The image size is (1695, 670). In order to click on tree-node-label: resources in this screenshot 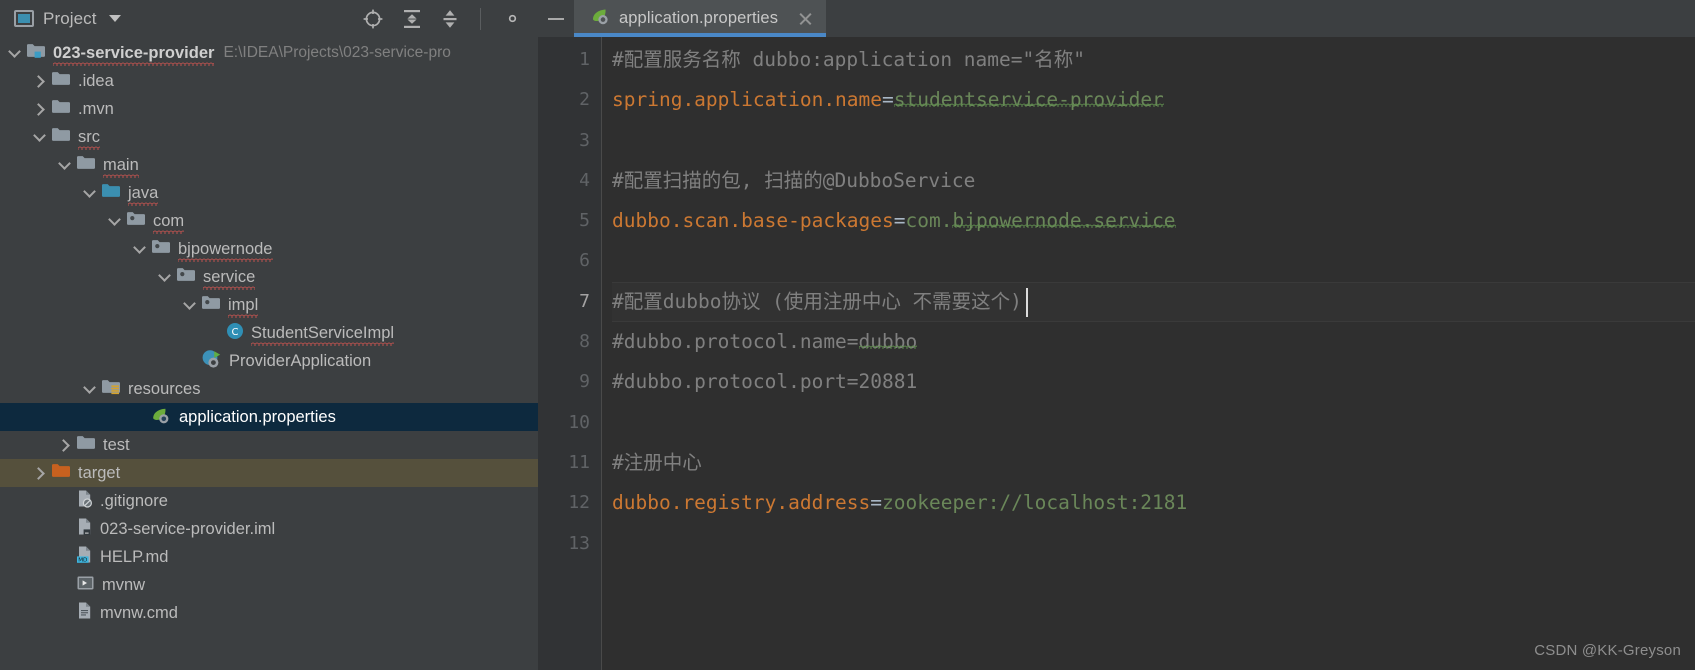, I will do `click(164, 388)`.